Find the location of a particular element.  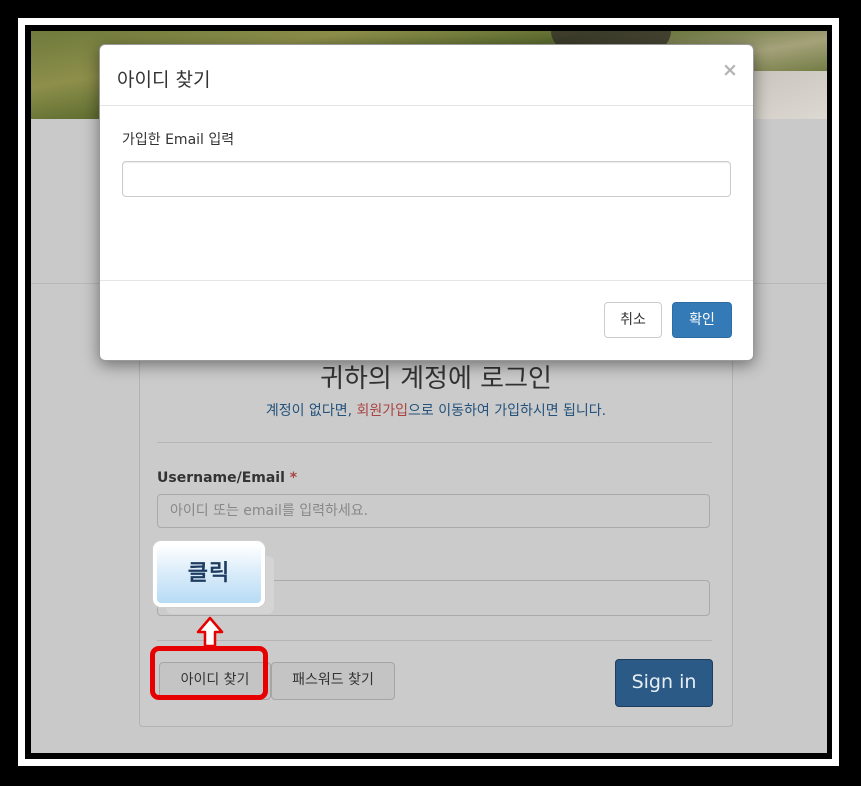

click-callout: 클릭 is located at coordinates (209, 574).